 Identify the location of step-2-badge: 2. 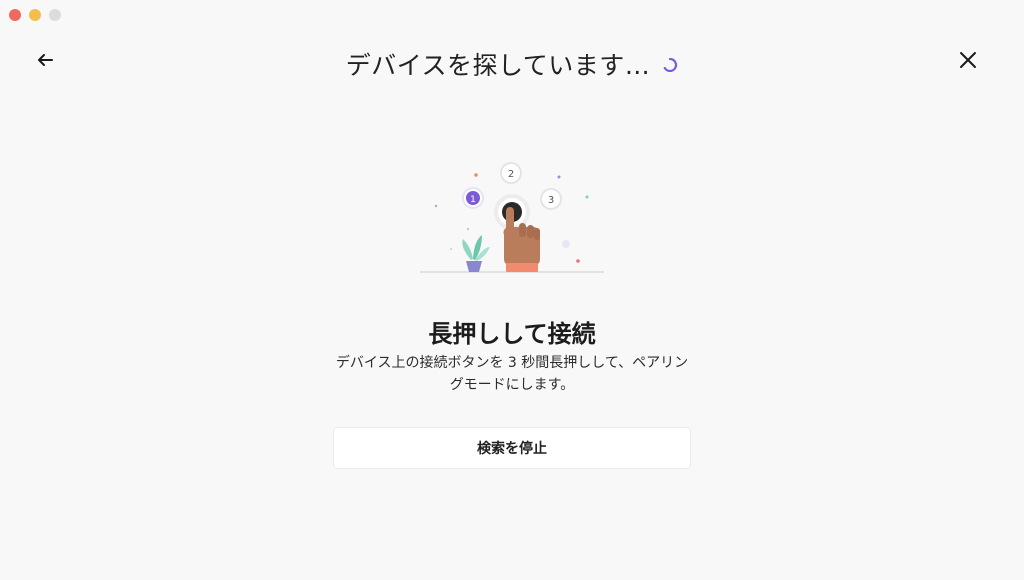
(511, 173).